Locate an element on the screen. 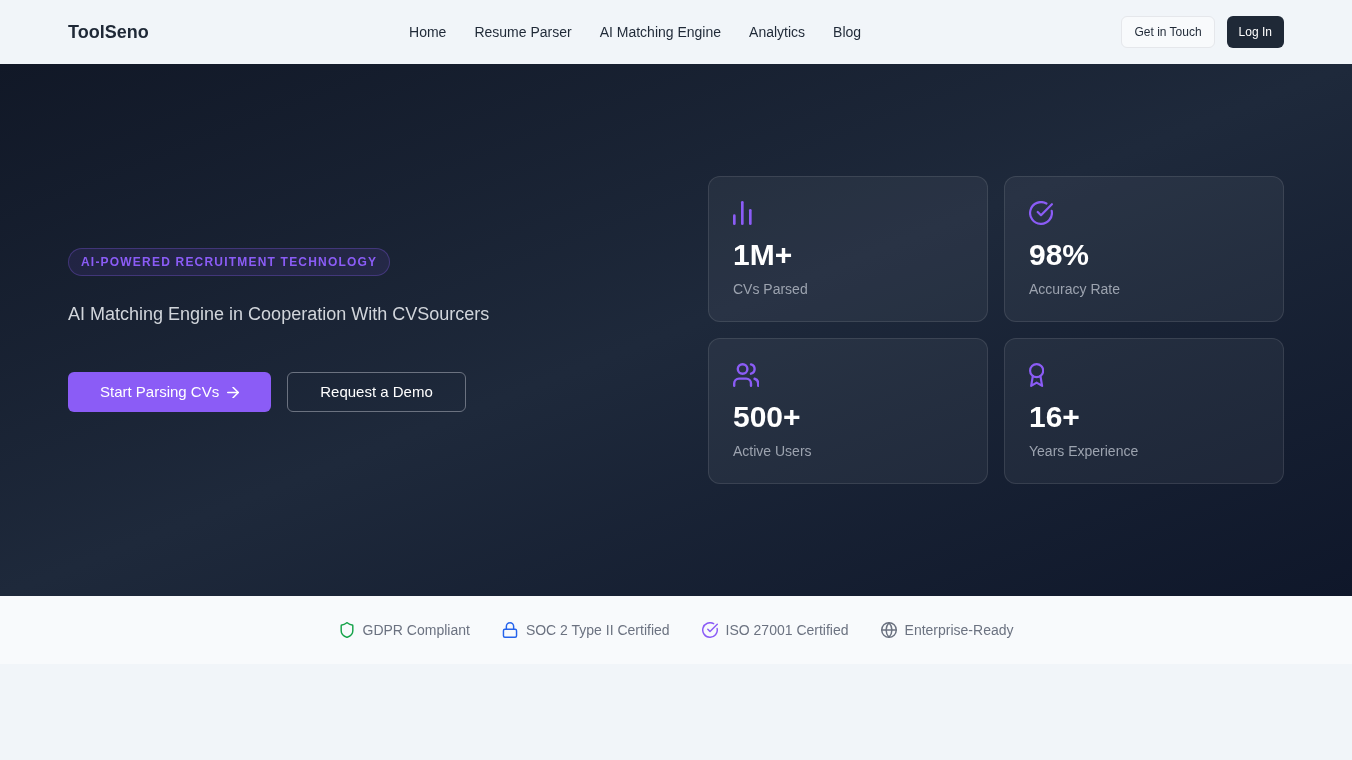 The image size is (1352, 760). stat-label: CVs Parsed is located at coordinates (770, 289).